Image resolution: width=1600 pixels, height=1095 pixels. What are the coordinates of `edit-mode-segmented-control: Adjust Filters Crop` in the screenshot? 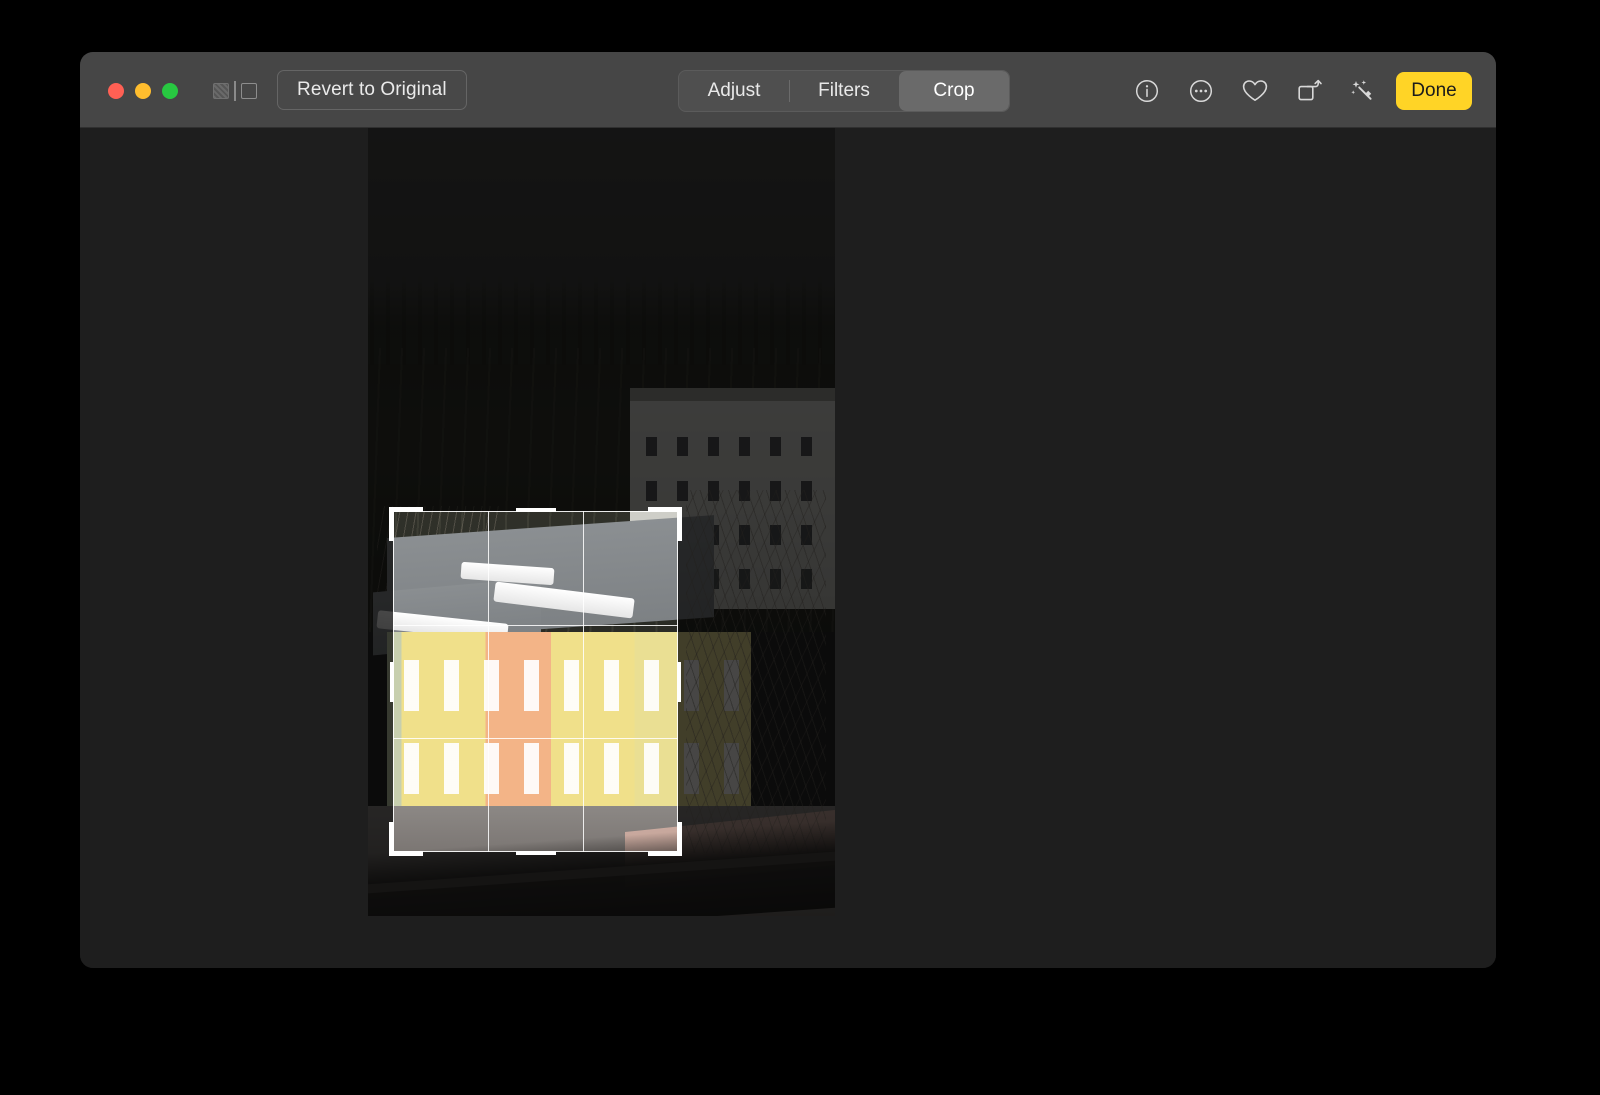 It's located at (844, 91).